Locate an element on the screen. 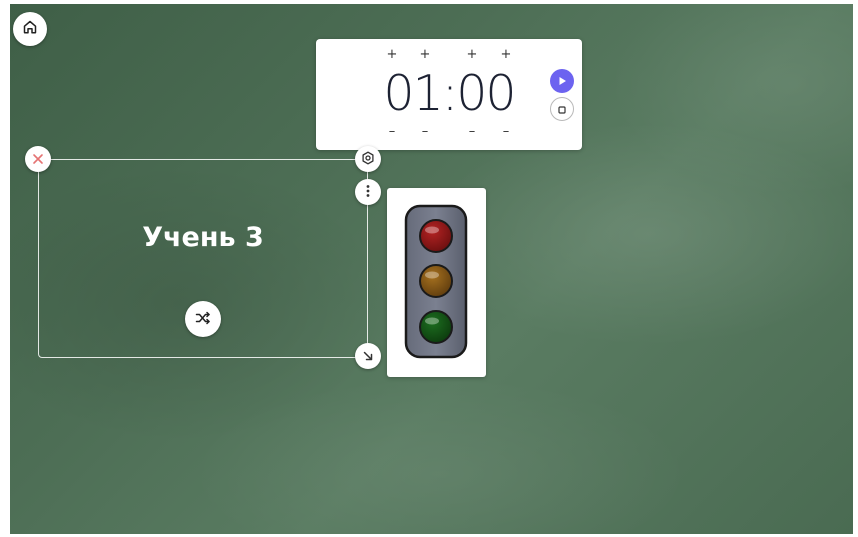 This screenshot has height=537, width=858. widget-resize-handle is located at coordinates (368, 356).